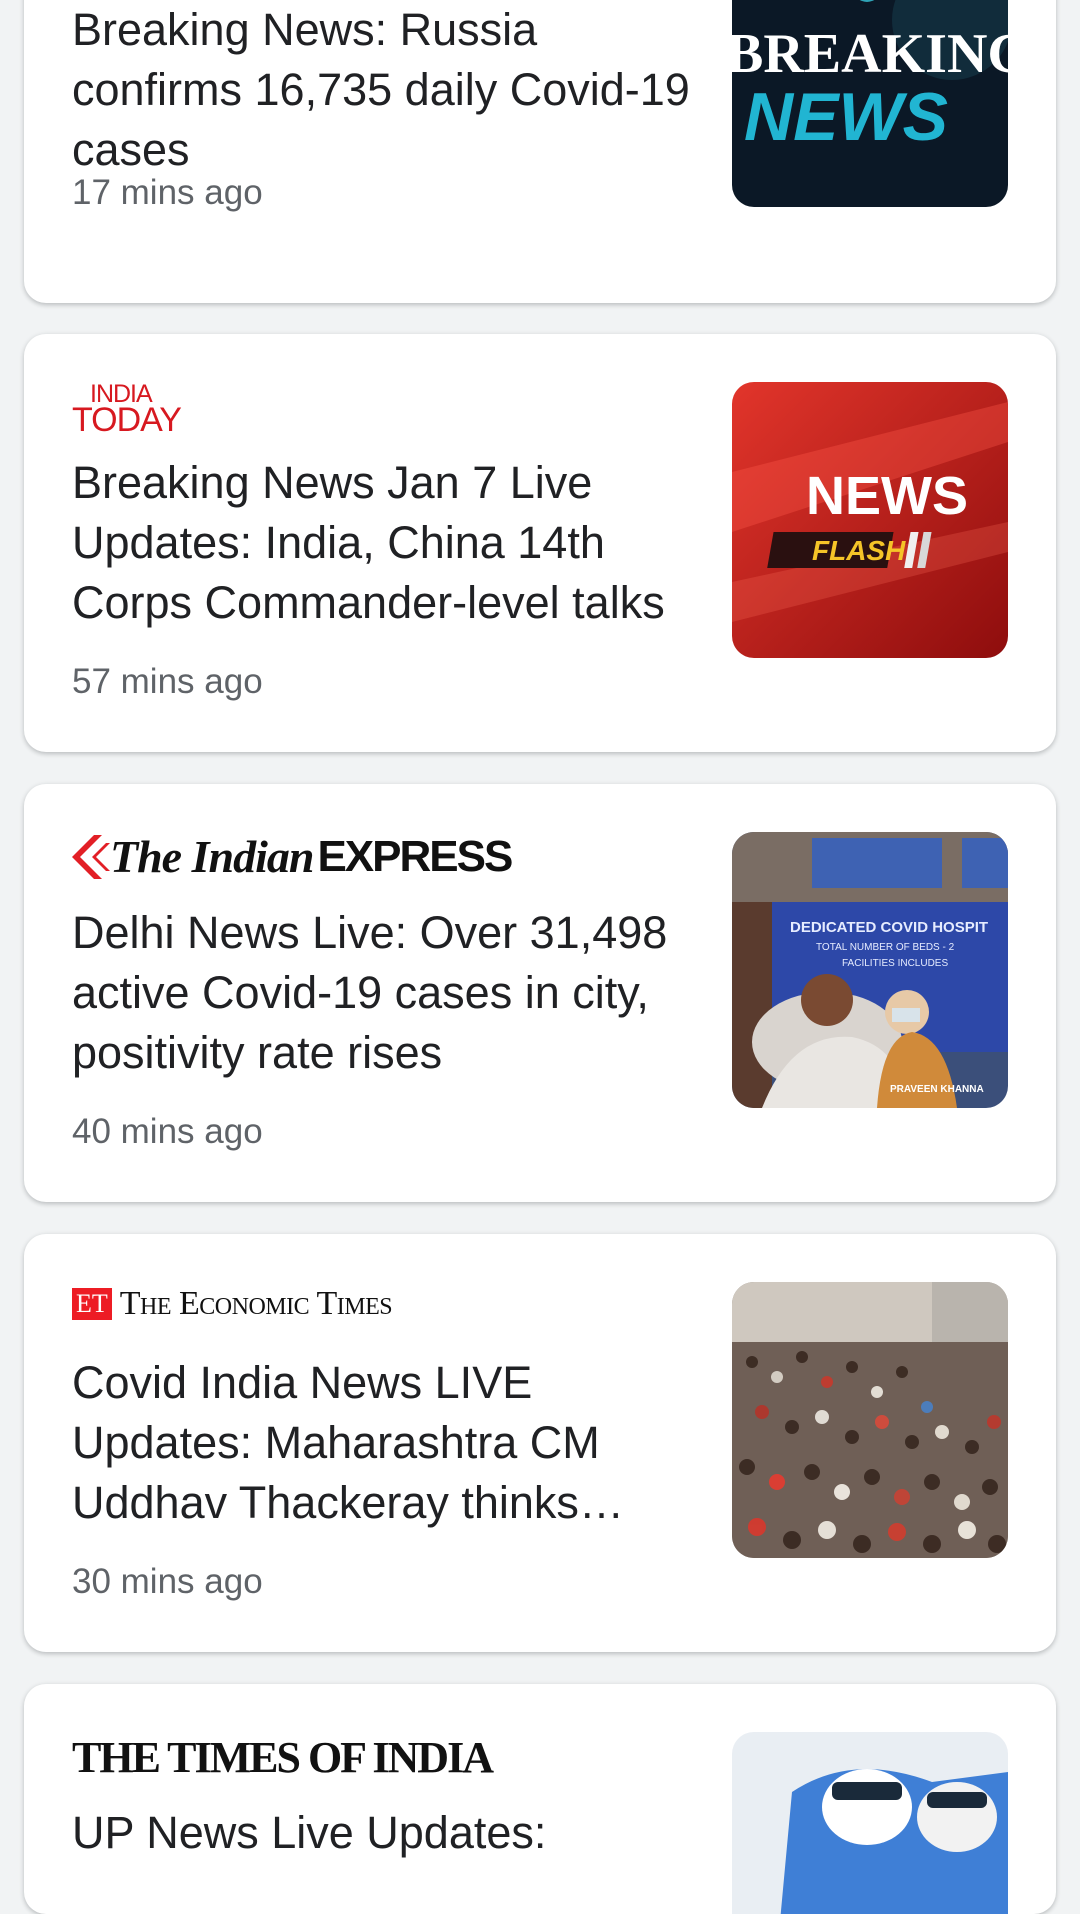 The width and height of the screenshot is (1080, 1914). Describe the element at coordinates (256, 1303) in the screenshot. I see `source-logo-name: The Economic Times` at that location.